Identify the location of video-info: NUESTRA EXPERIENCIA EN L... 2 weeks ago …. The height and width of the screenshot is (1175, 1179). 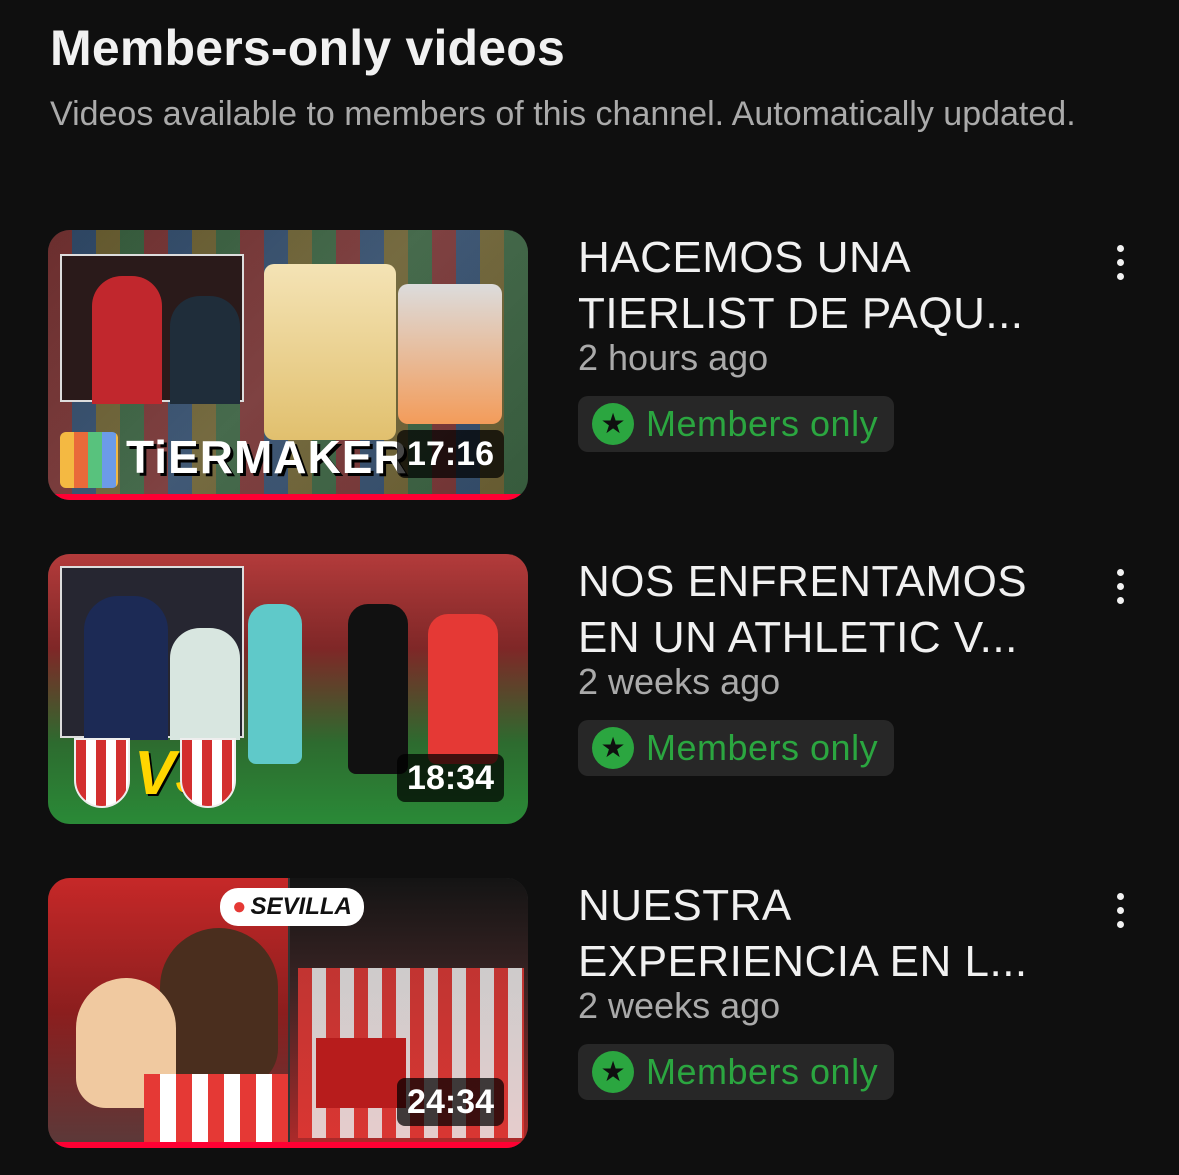
(813, 989).